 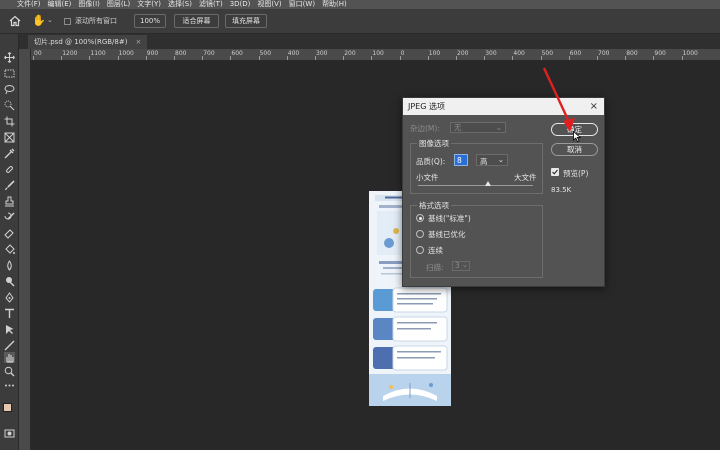 What do you see at coordinates (269, 4) in the screenshot?
I see `menu-item: 视图(V)` at bounding box center [269, 4].